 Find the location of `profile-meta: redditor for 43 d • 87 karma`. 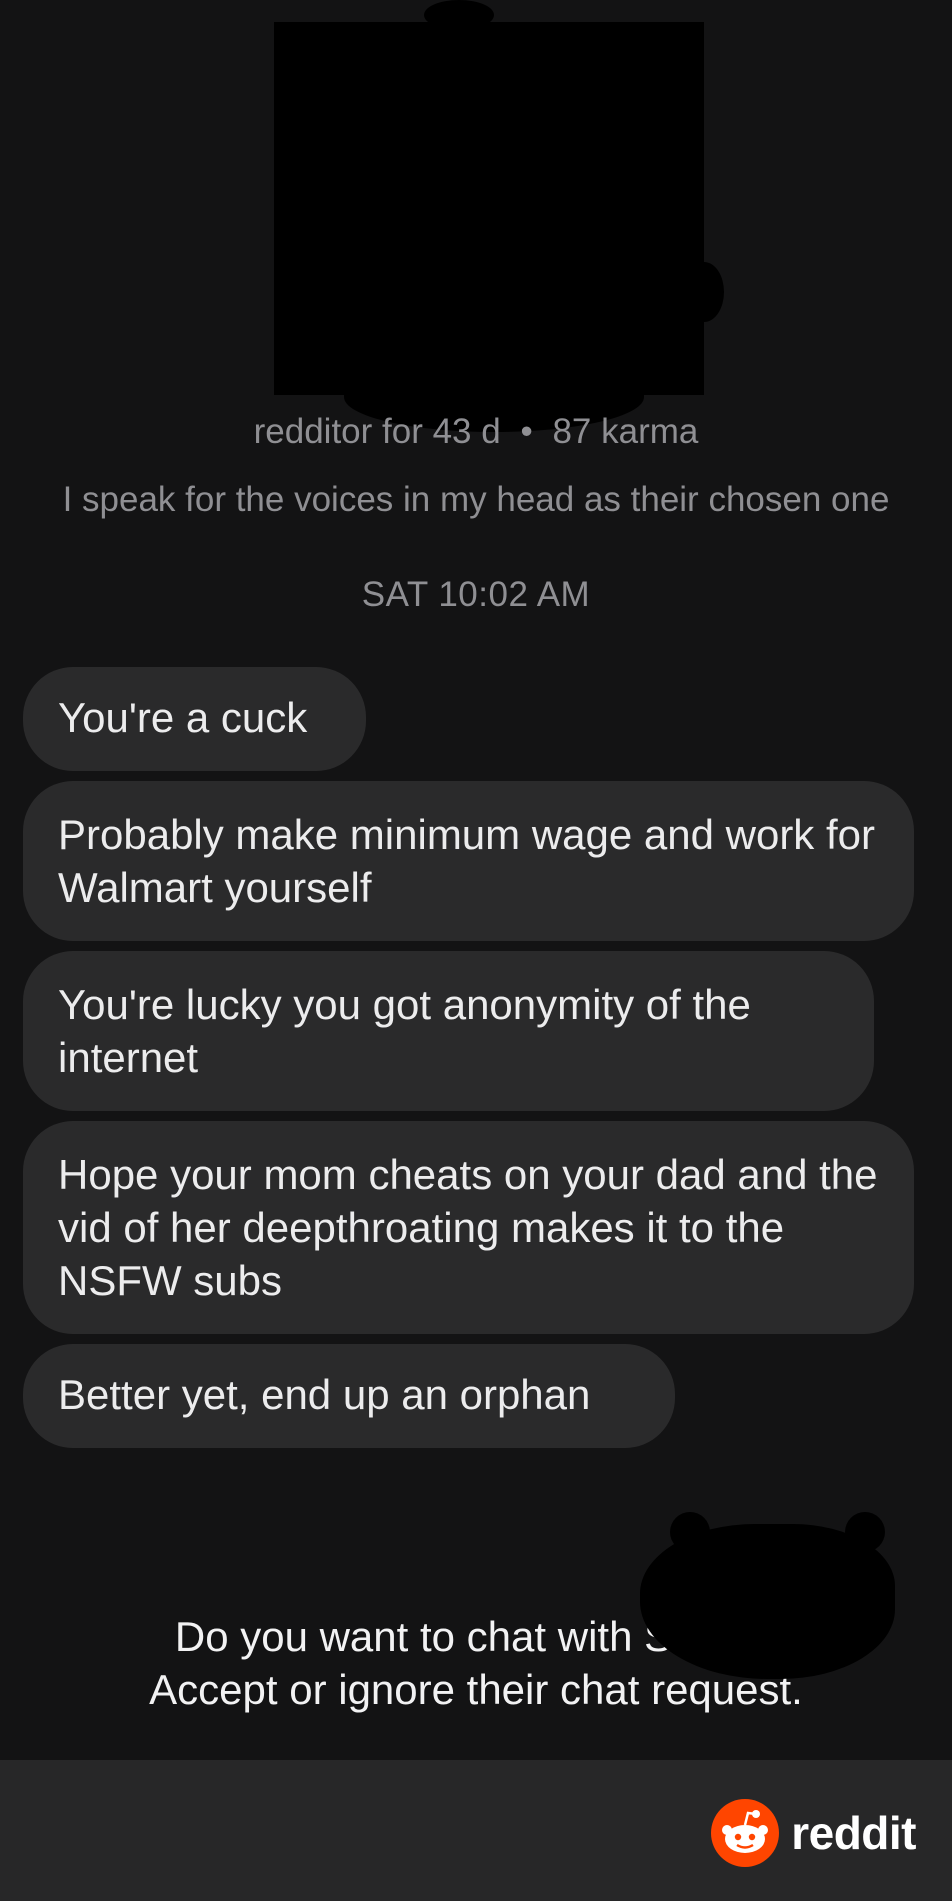

profile-meta: redditor for 43 d • 87 karma is located at coordinates (476, 432).